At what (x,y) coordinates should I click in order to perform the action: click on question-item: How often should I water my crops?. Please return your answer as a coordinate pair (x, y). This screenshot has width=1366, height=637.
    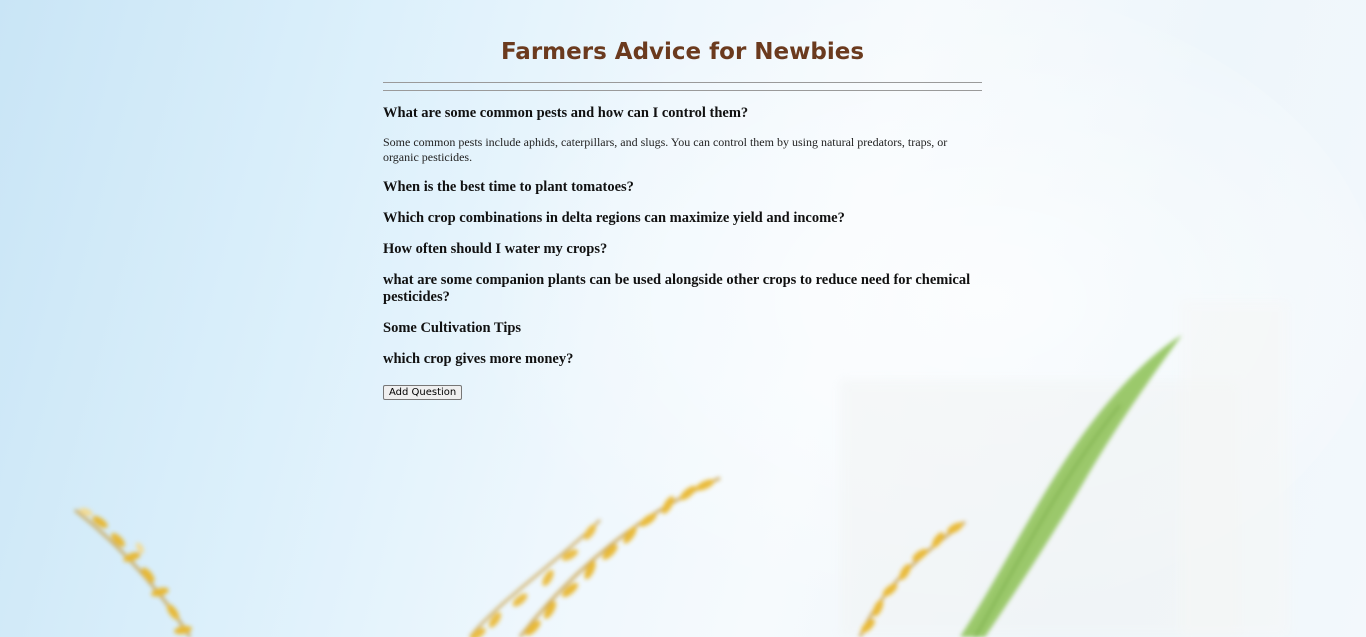
    Looking at the image, I should click on (682, 249).